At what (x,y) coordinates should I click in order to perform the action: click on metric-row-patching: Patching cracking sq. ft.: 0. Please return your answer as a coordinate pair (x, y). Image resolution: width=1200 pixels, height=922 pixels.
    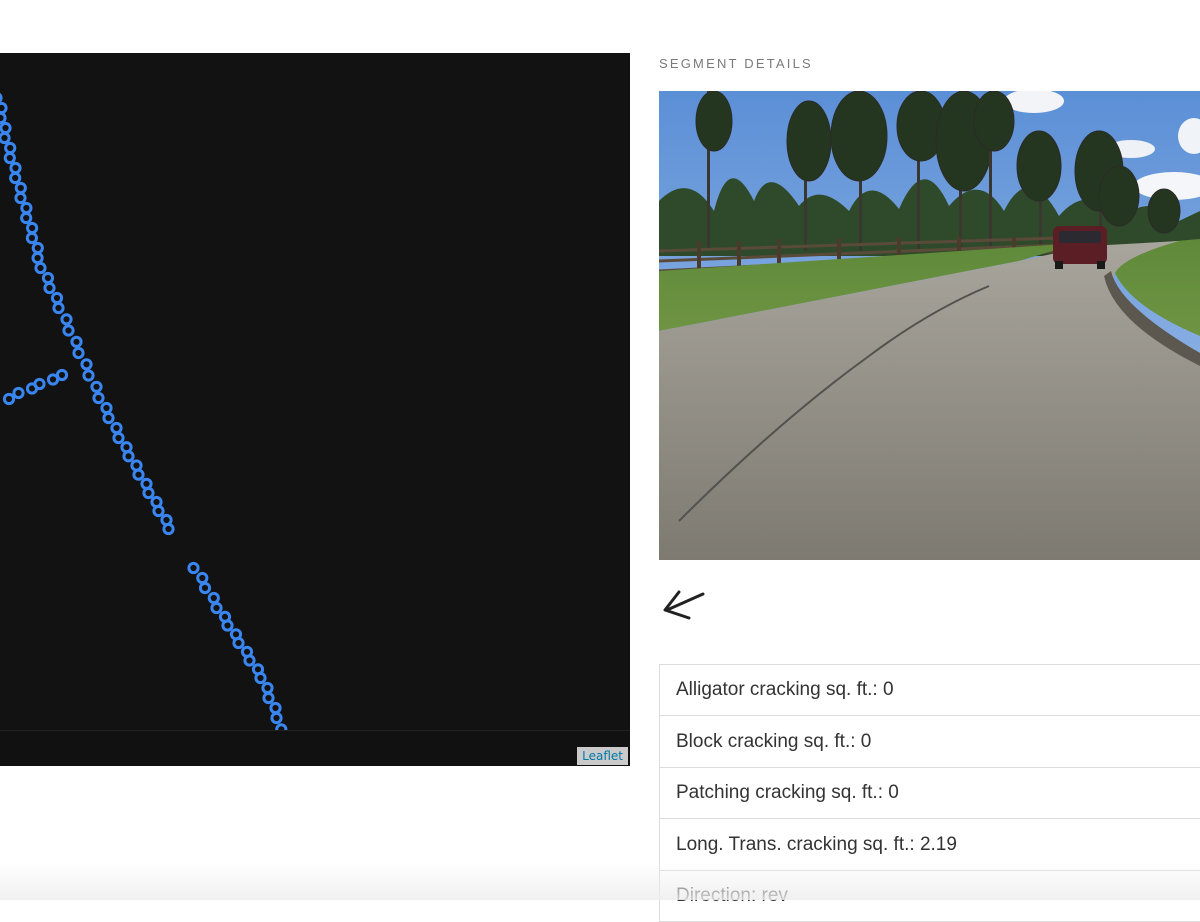
    Looking at the image, I should click on (929, 792).